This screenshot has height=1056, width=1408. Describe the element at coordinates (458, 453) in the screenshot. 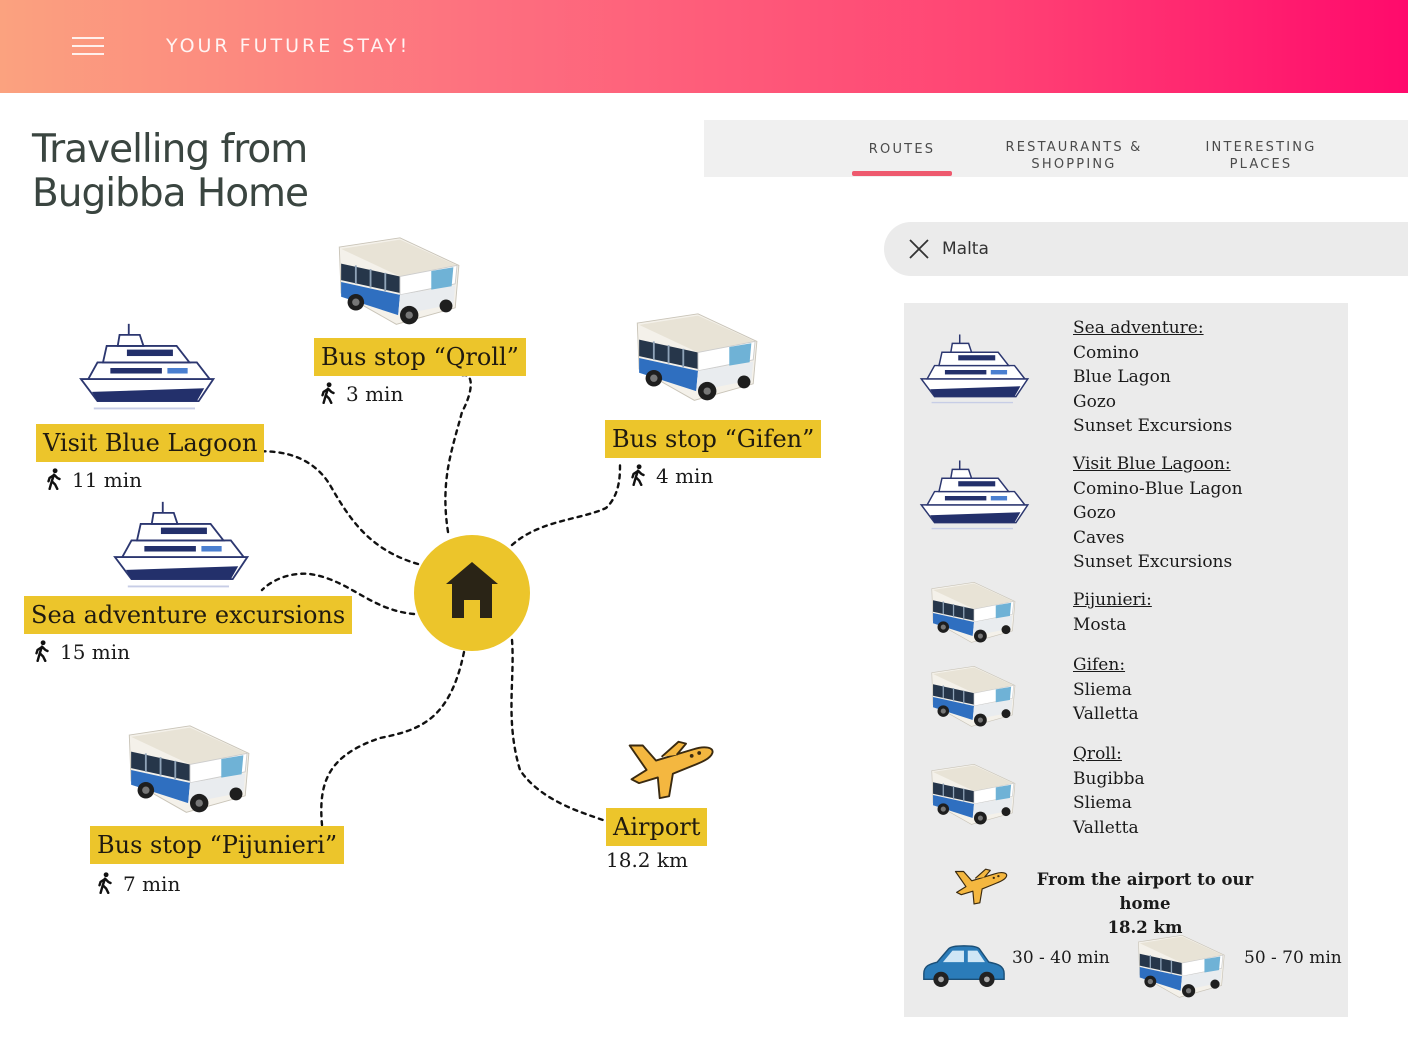

I see `path-qroll` at that location.